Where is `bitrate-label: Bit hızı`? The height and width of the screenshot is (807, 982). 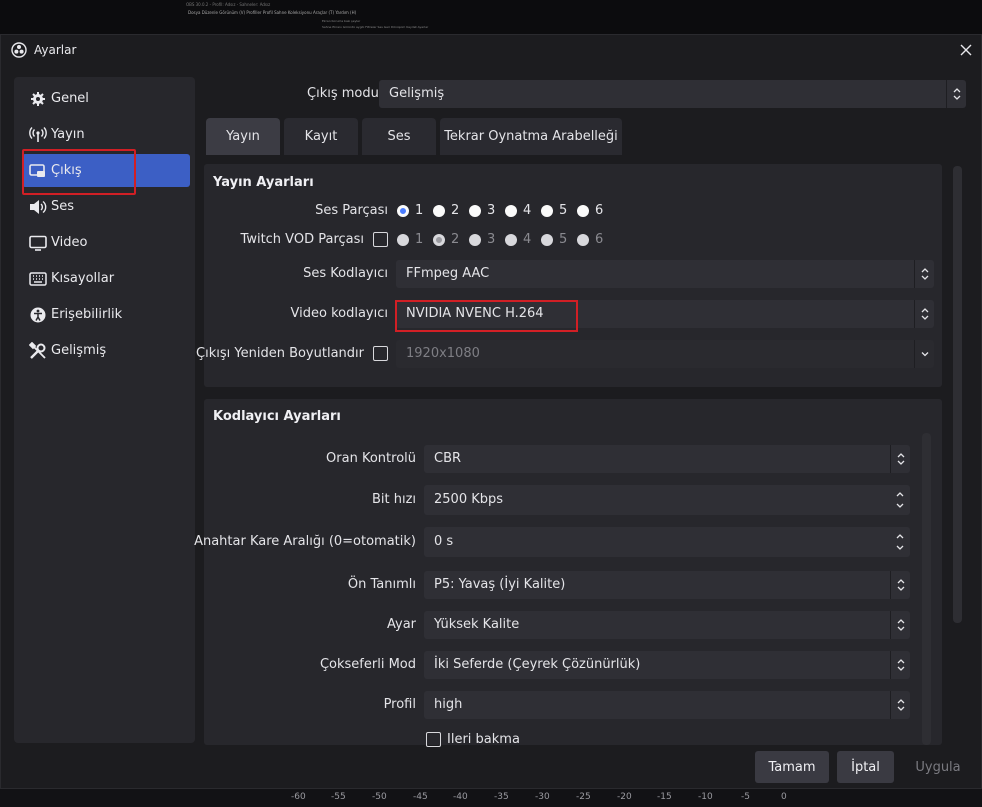
bitrate-label: Bit hızı is located at coordinates (393, 499).